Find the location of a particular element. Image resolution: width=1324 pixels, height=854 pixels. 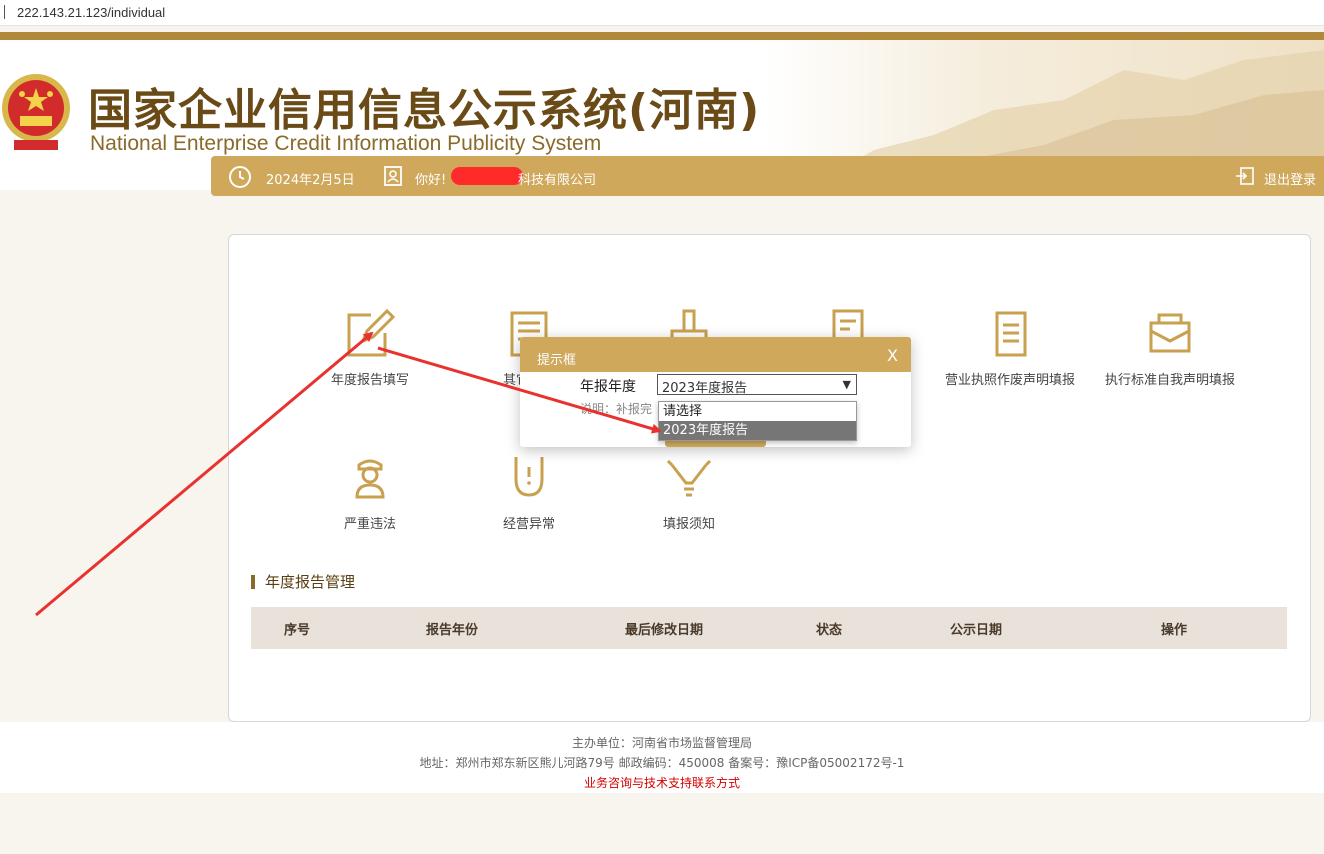

report-year-select: 2023年度报告 ▼ is located at coordinates (757, 385).